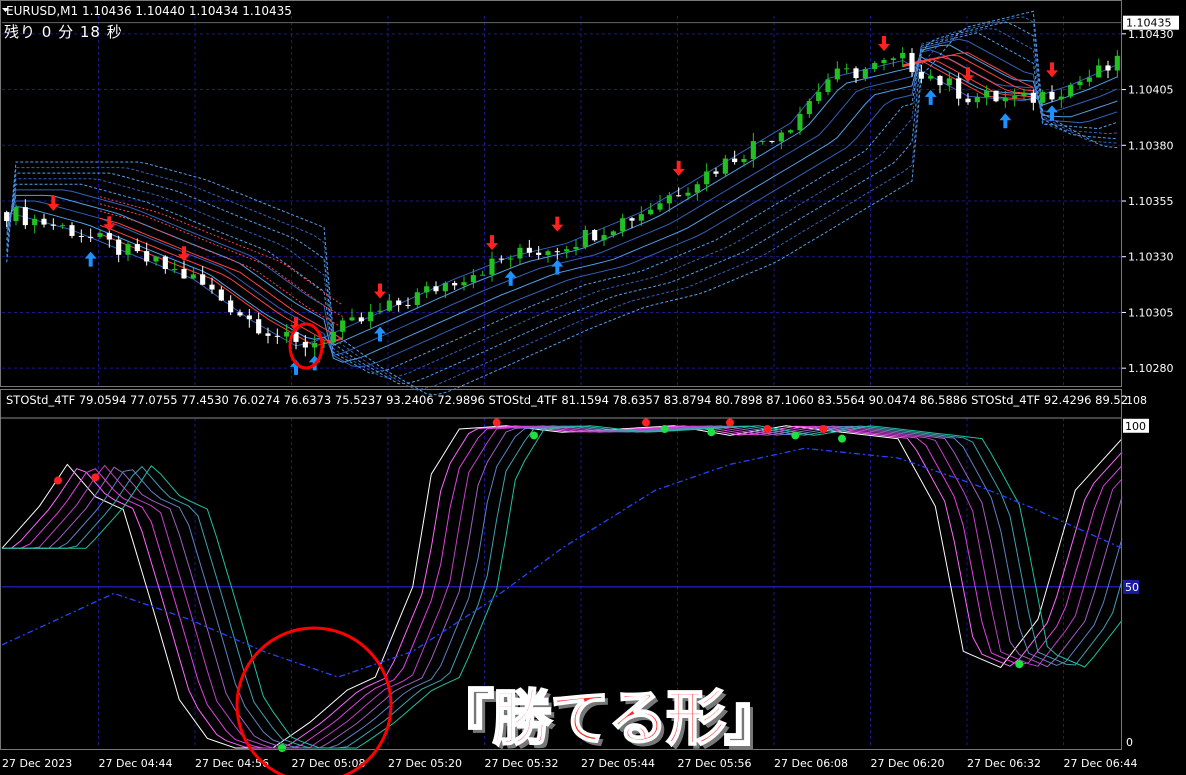 The height and width of the screenshot is (775, 1186). What do you see at coordinates (1151, 368) in the screenshot?
I see `price-label: 1.10280` at bounding box center [1151, 368].